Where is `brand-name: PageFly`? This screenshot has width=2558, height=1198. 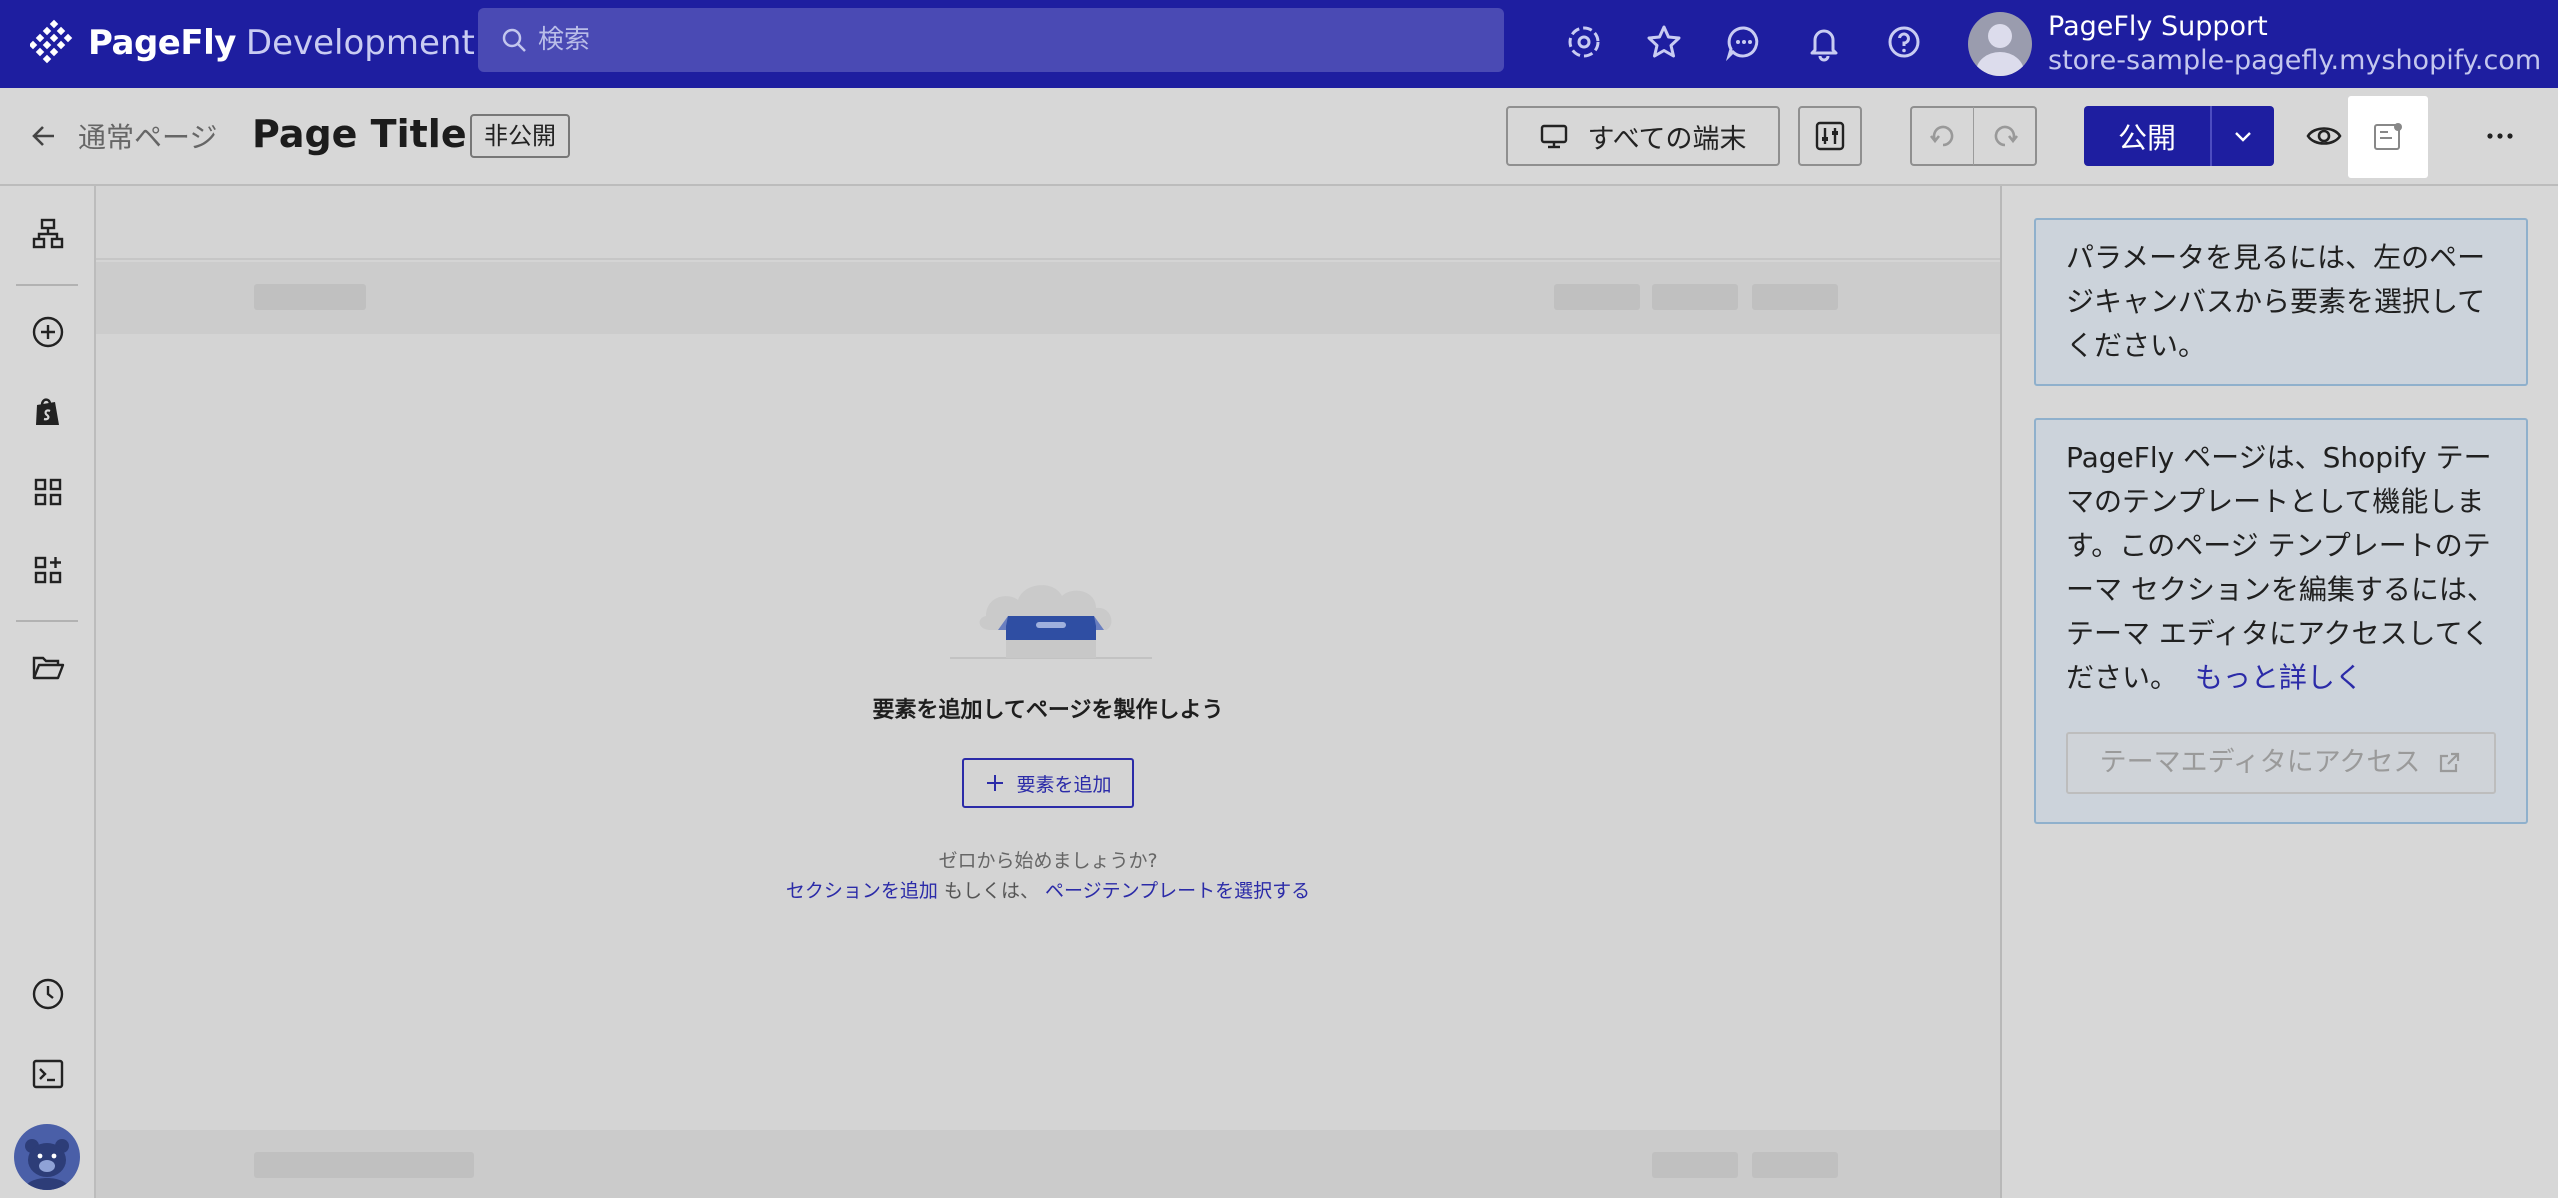 brand-name: PageFly is located at coordinates (162, 43).